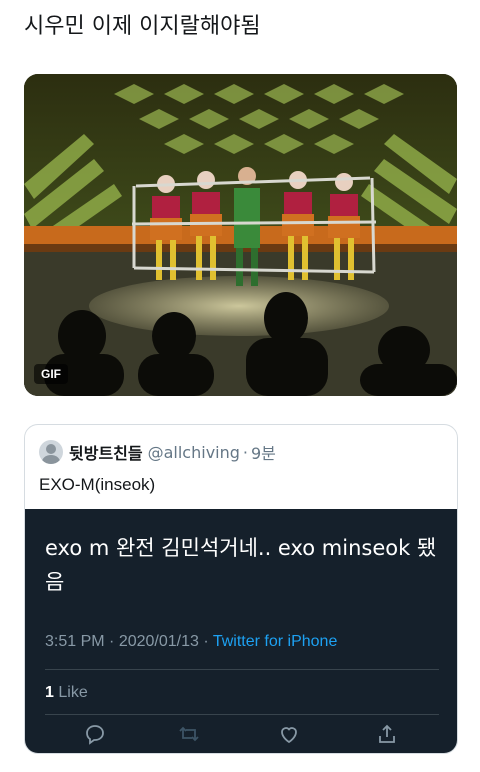 The height and width of the screenshot is (772, 480). I want to click on quoted-tweet-header: 뒷방트친들 @allchiving · 9분, so click(157, 452).